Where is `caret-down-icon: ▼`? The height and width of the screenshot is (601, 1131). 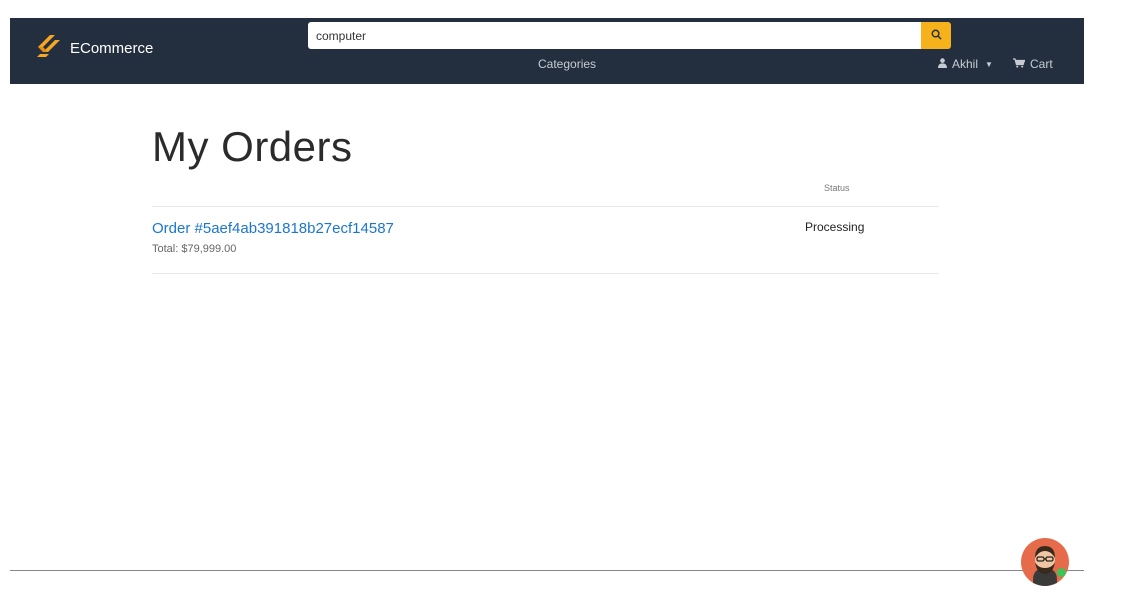
caret-down-icon: ▼ is located at coordinates (989, 64).